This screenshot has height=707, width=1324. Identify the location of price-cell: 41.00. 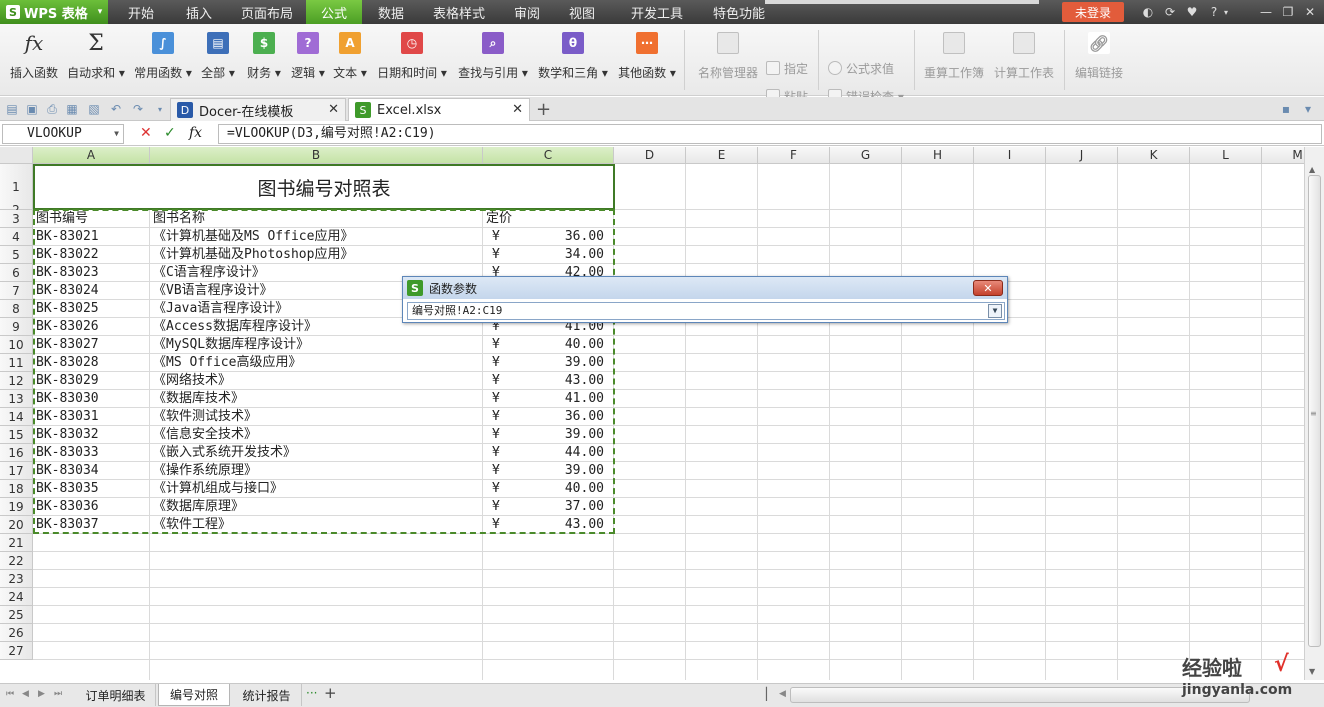
(567, 398).